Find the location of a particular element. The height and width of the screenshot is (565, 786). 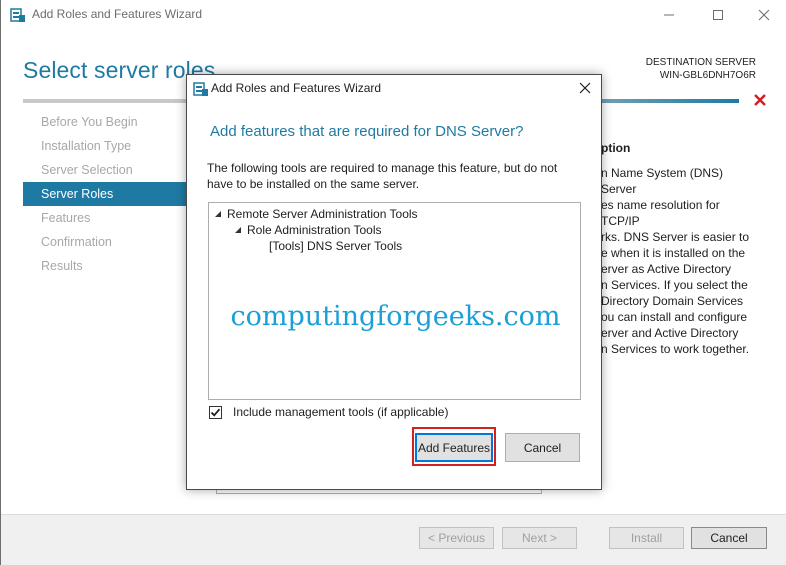

description-line: n Services to work together. is located at coordinates (675, 349).